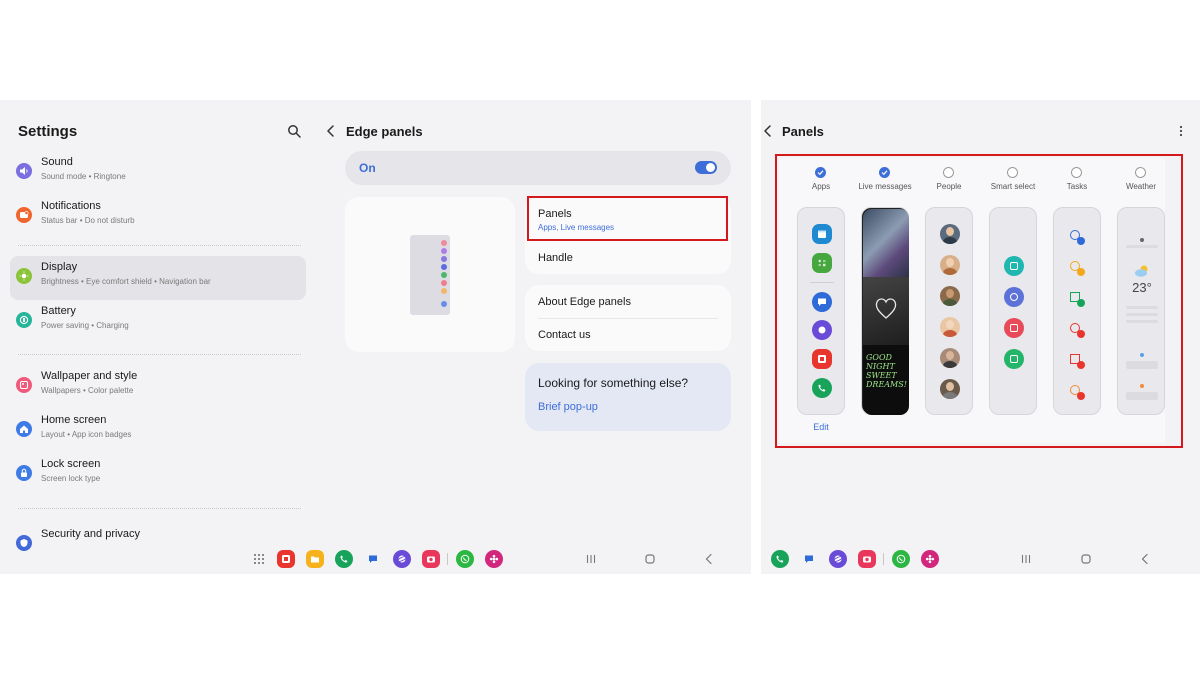 The width and height of the screenshot is (1200, 675). I want to click on about-row: About Edge panels, so click(628, 301).